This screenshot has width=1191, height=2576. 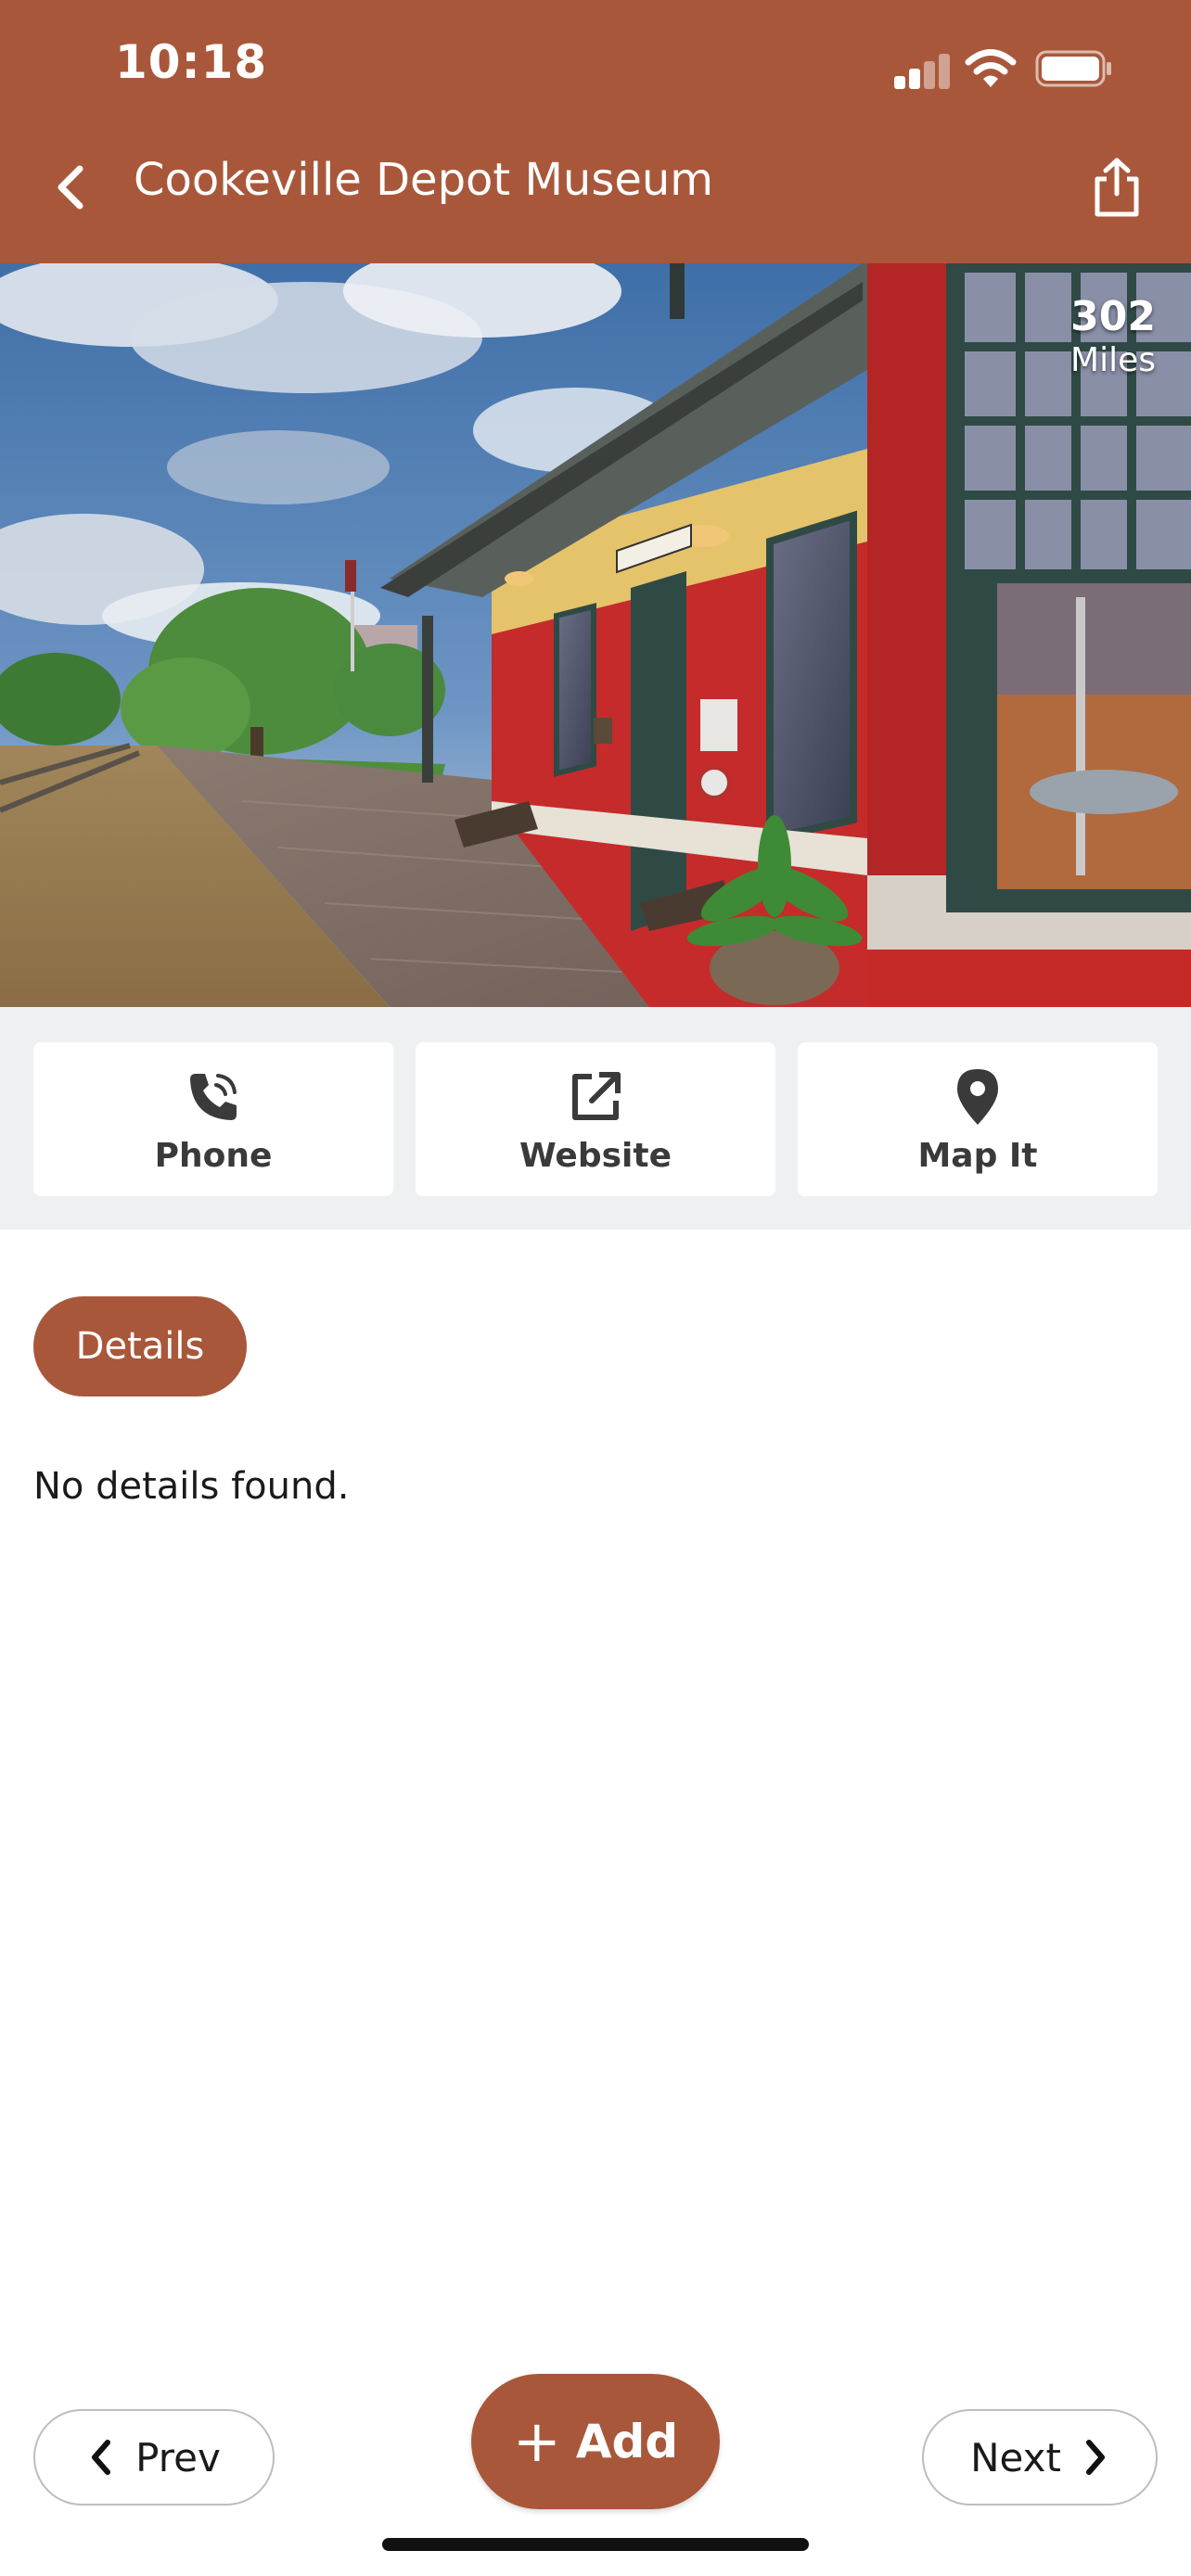 I want to click on plus-icon: +, so click(x=536, y=2441).